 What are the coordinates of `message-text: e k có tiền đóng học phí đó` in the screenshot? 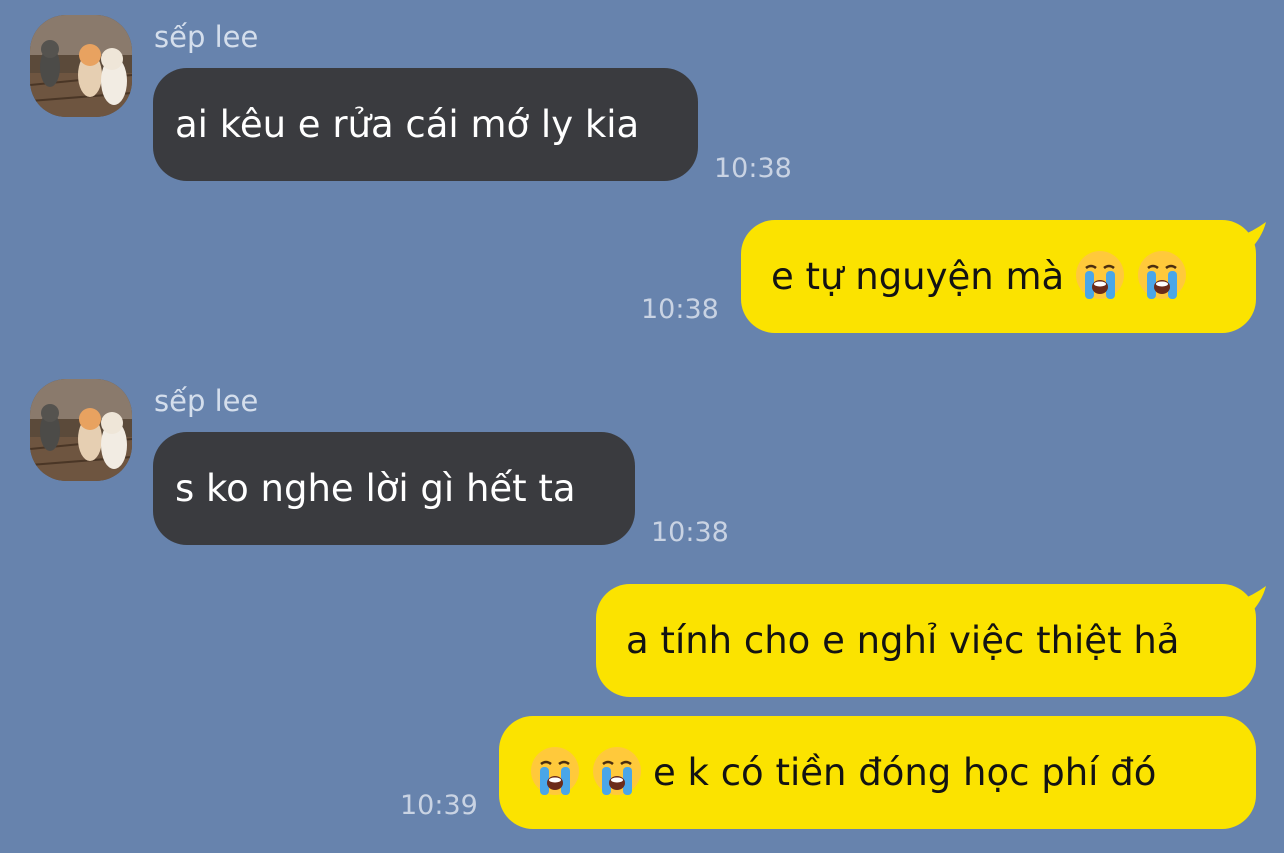 It's located at (905, 772).